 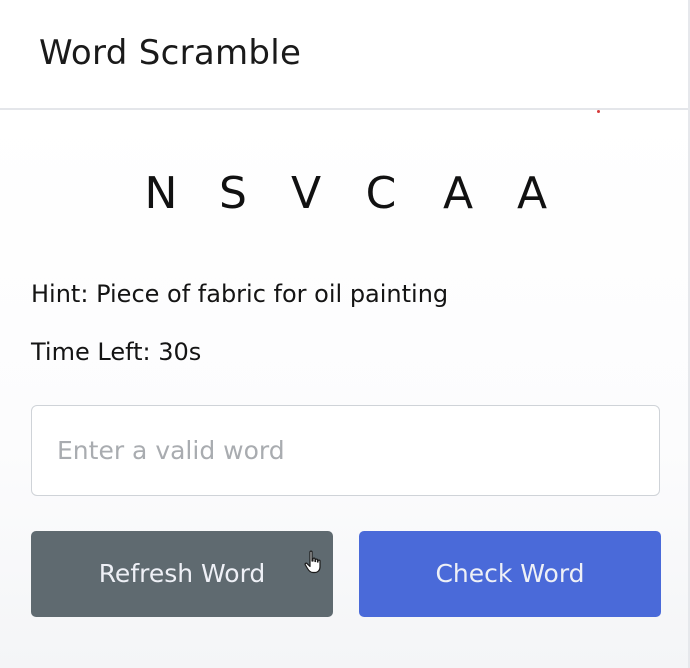 What do you see at coordinates (345, 450) in the screenshot?
I see `word-input` at bounding box center [345, 450].